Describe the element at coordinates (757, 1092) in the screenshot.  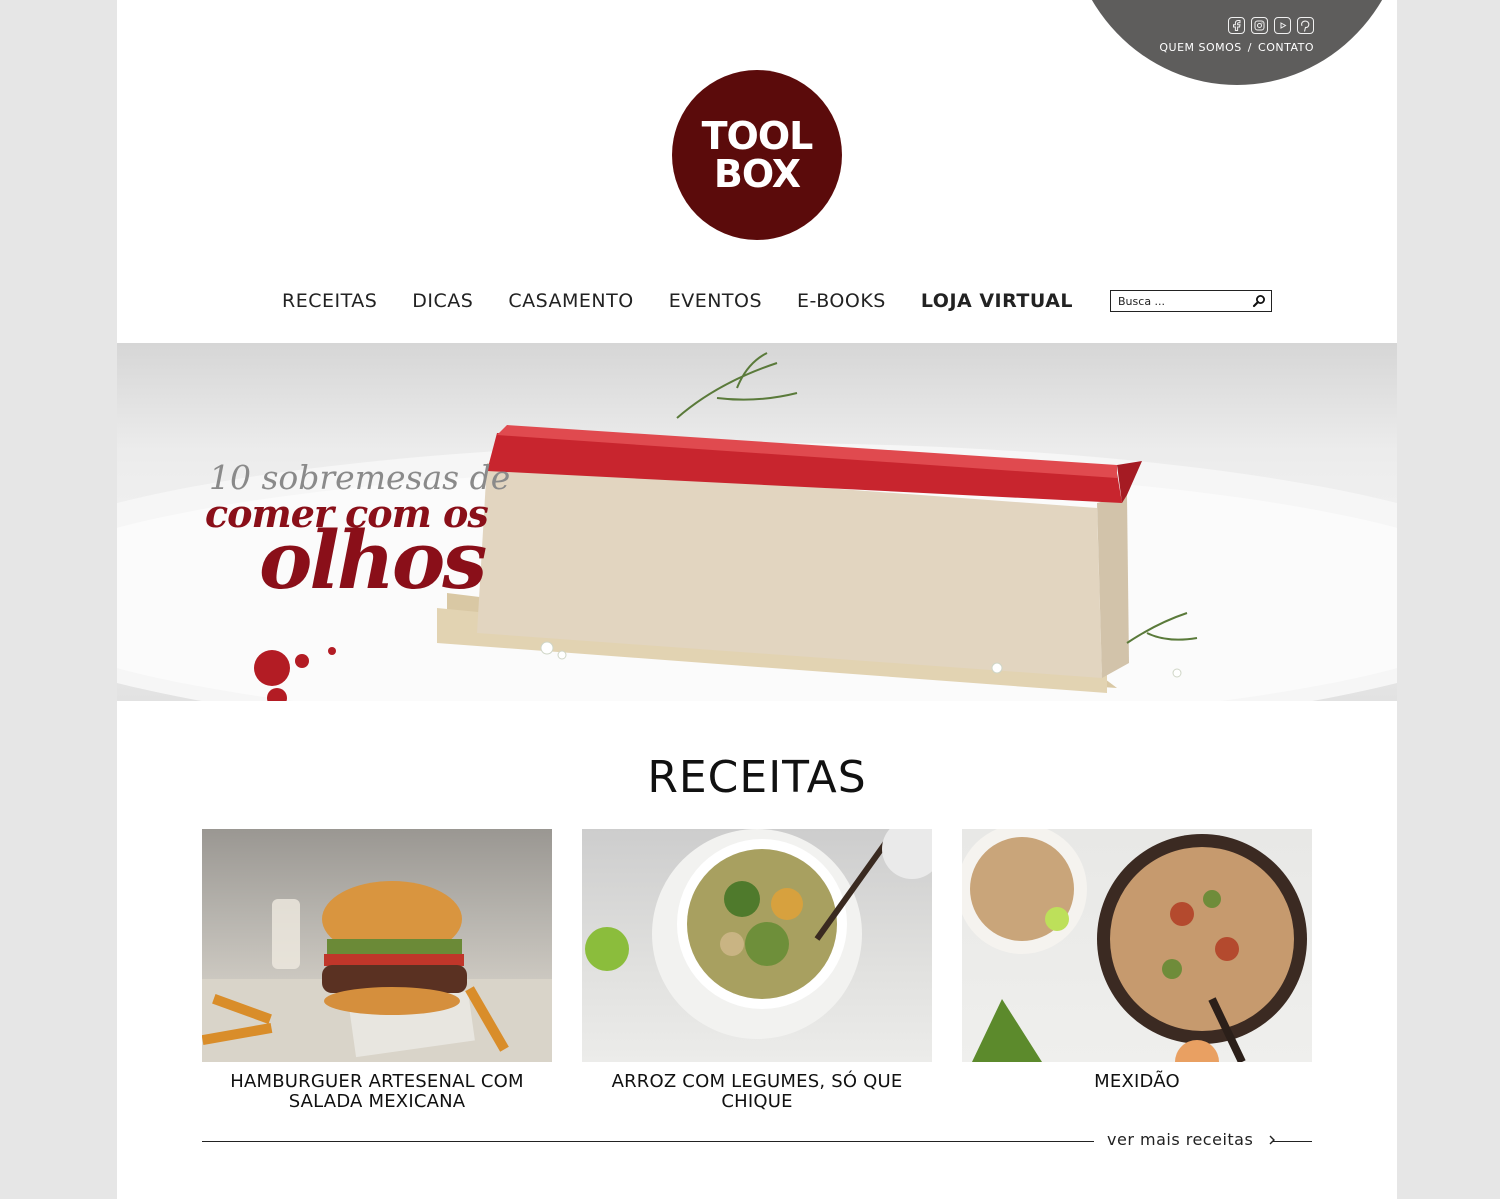
I see `recipe-title: ARROZ COM LEGUMES, SÓ QUE CHIQUE` at that location.